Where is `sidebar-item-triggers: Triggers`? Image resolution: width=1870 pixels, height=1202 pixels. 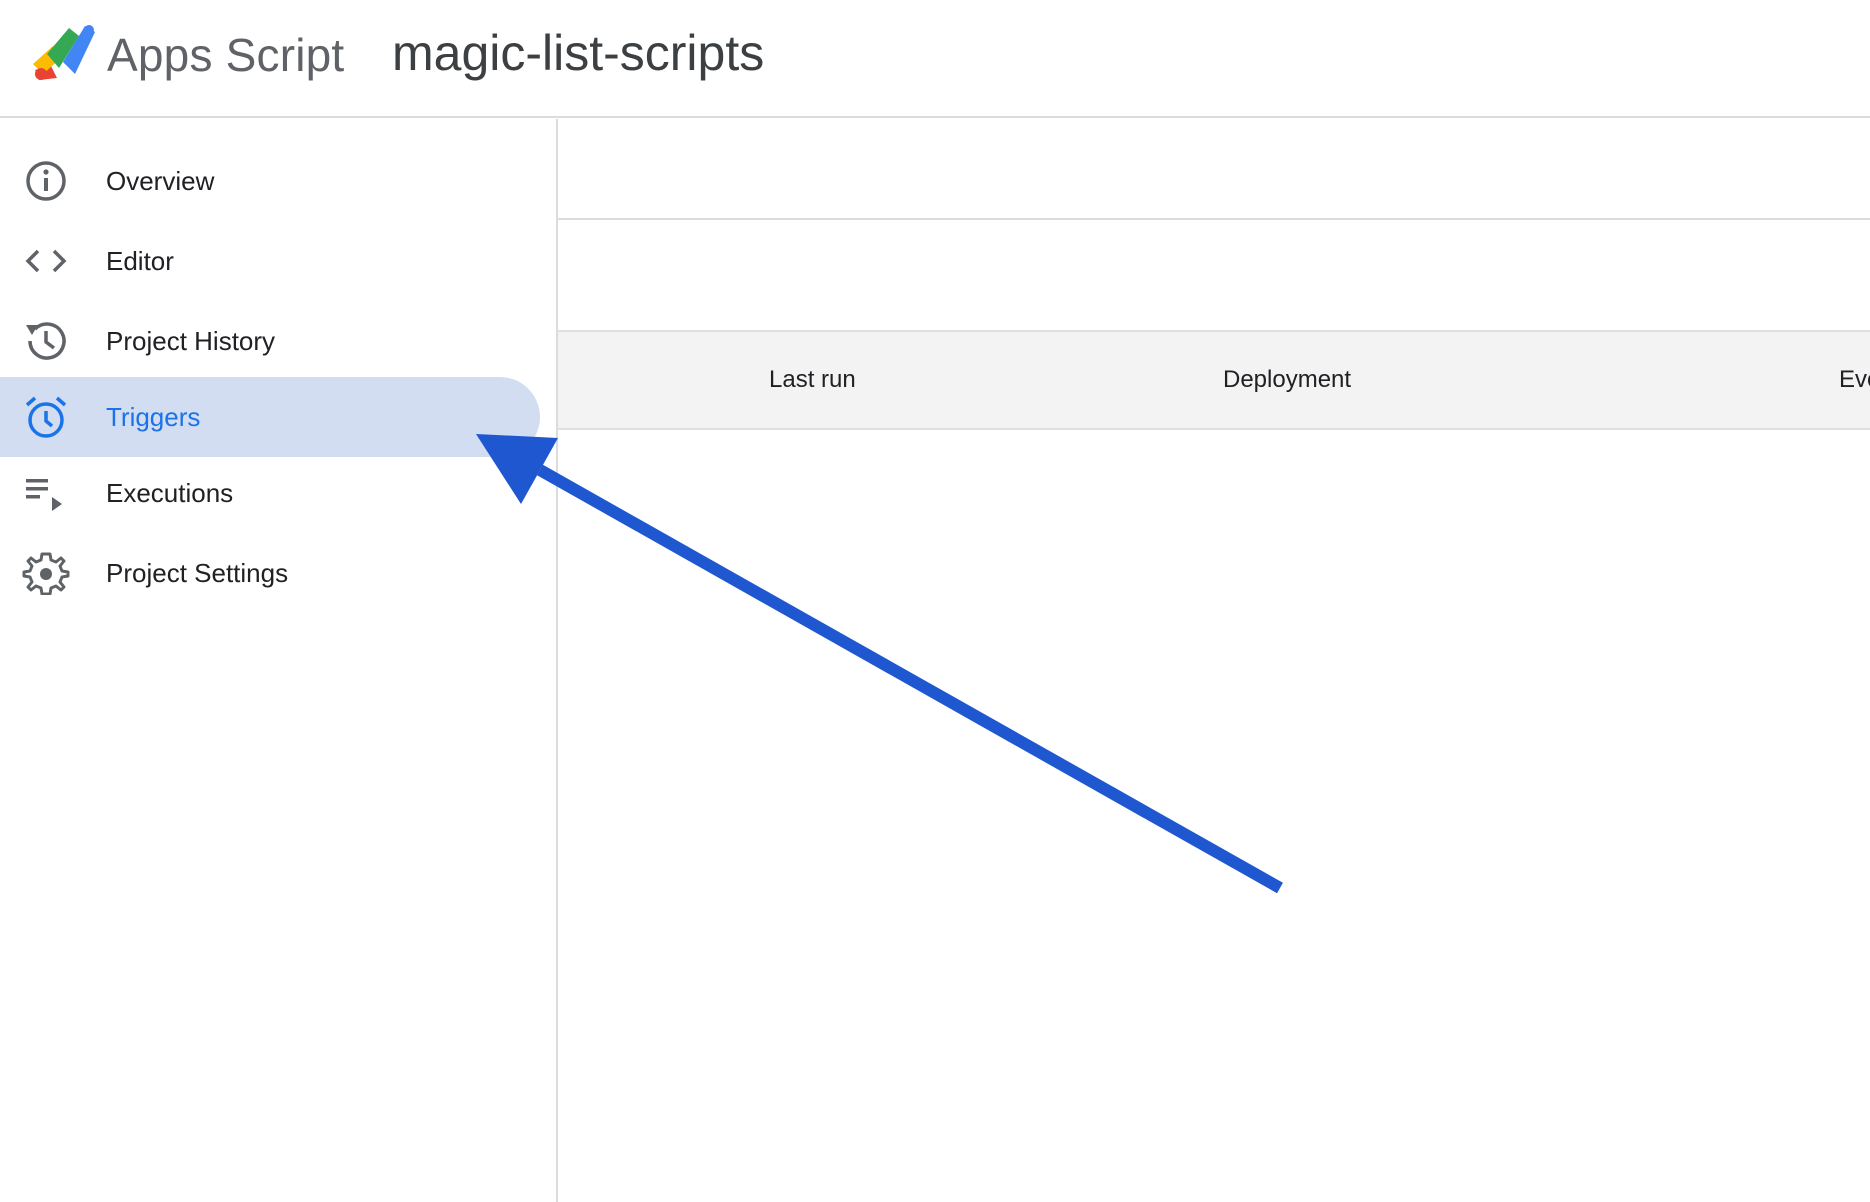 sidebar-item-triggers: Triggers is located at coordinates (270, 417).